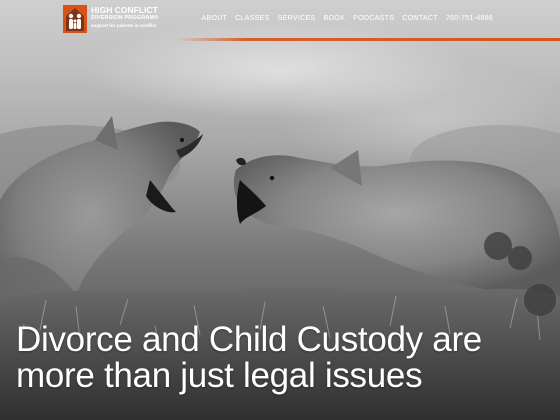 The height and width of the screenshot is (420, 560). I want to click on nav-classes: CLASSES, so click(252, 17).